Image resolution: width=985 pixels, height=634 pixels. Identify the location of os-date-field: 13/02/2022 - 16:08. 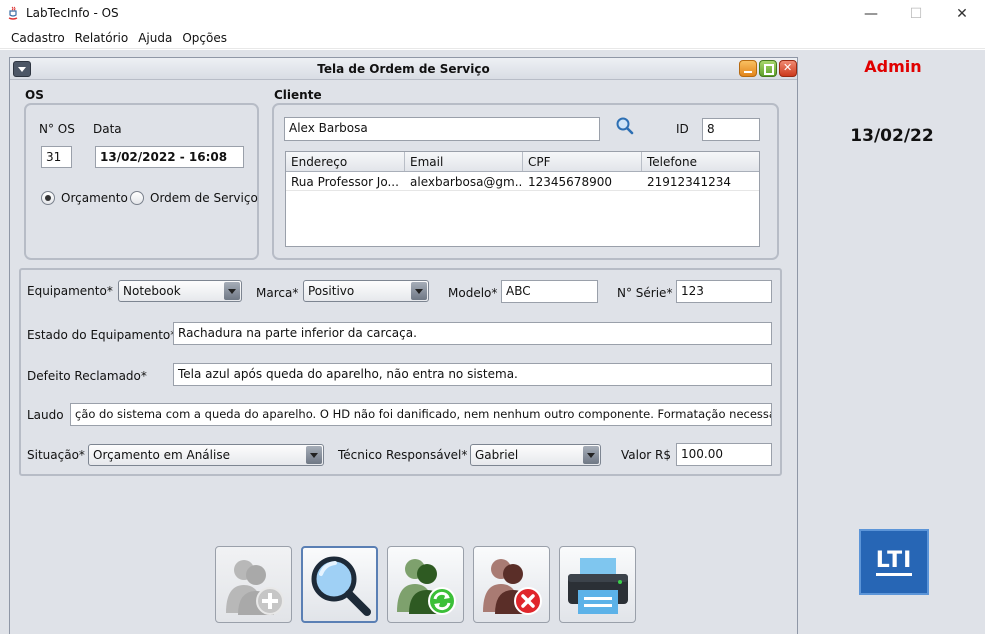
(169, 157).